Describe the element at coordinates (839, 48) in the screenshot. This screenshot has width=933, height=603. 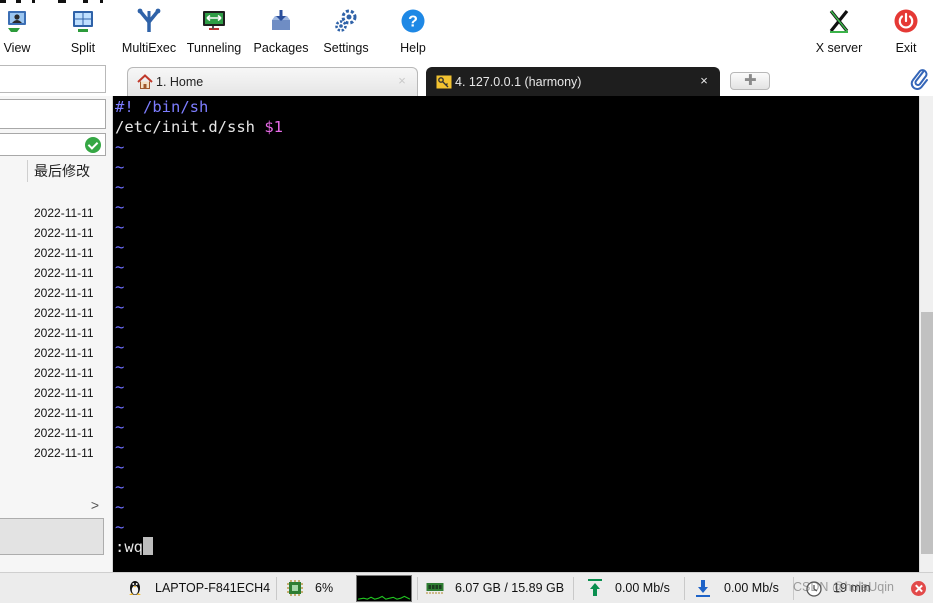
I see `x-server-label: X server` at that location.